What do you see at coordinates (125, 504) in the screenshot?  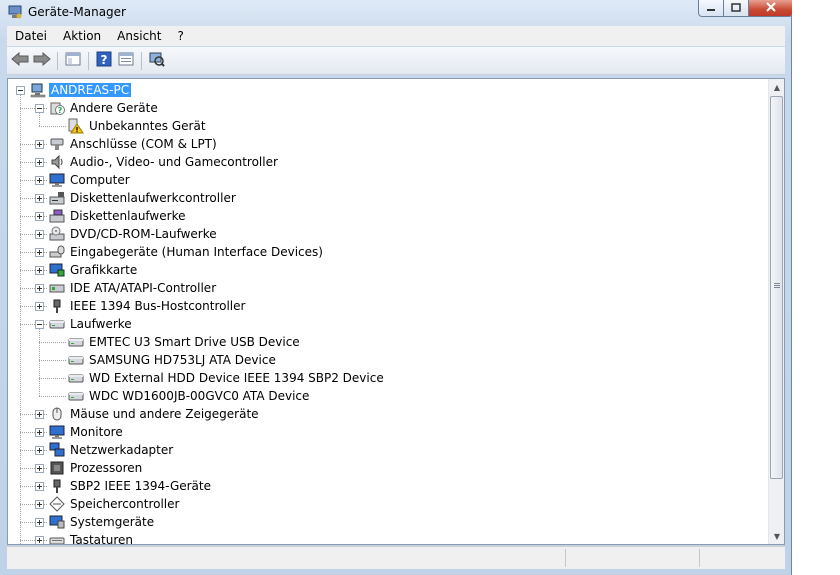 I see `tree-item-label: Speichercontroller` at bounding box center [125, 504].